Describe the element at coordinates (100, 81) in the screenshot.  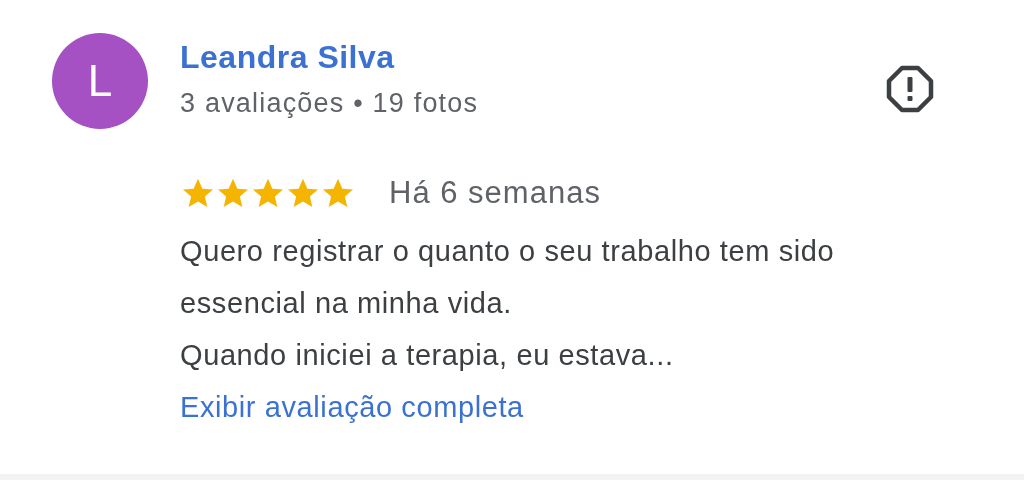
I see `avatar: L` at that location.